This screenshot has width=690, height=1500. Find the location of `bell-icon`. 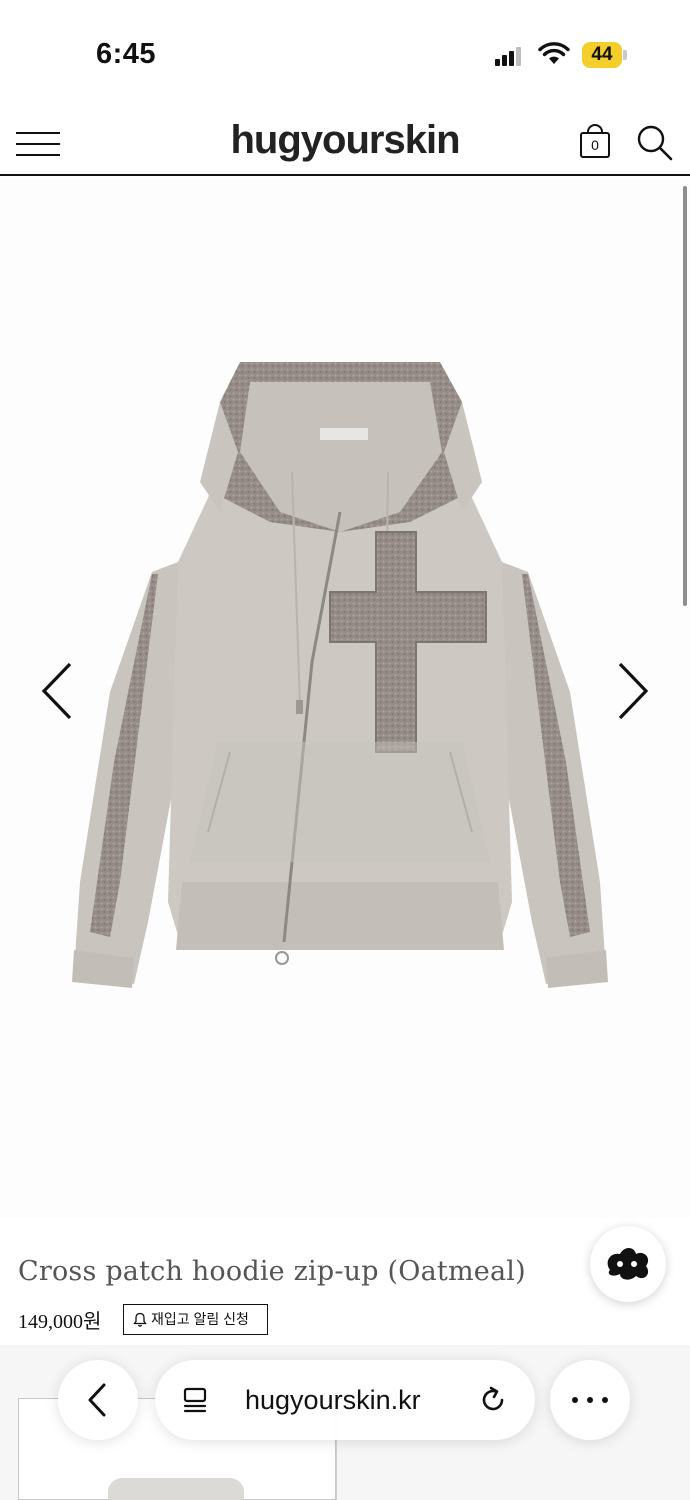

bell-icon is located at coordinates (140, 1319).